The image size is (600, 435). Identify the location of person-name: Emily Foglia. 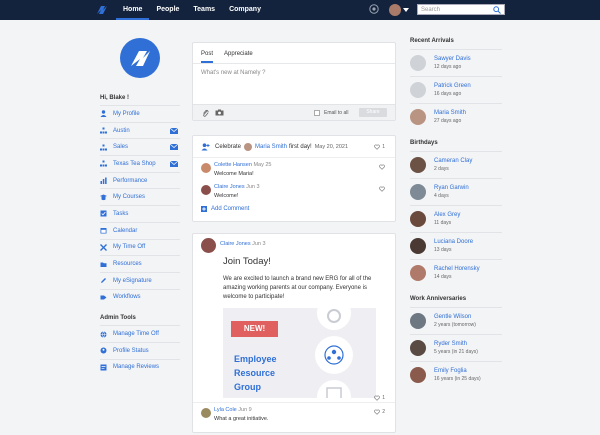
(457, 371).